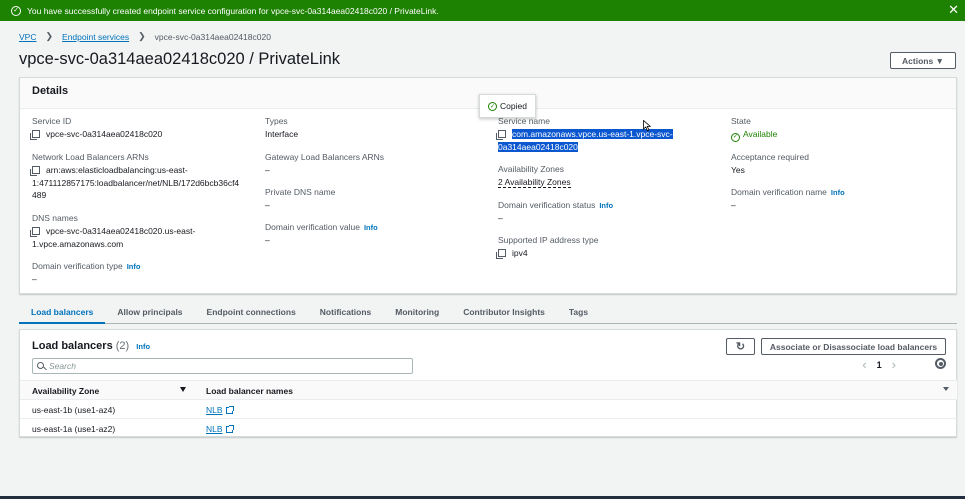  What do you see at coordinates (180, 59) in the screenshot?
I see `page-title: vpce-svc-0a314aea02418c020 / PrivateLink` at bounding box center [180, 59].